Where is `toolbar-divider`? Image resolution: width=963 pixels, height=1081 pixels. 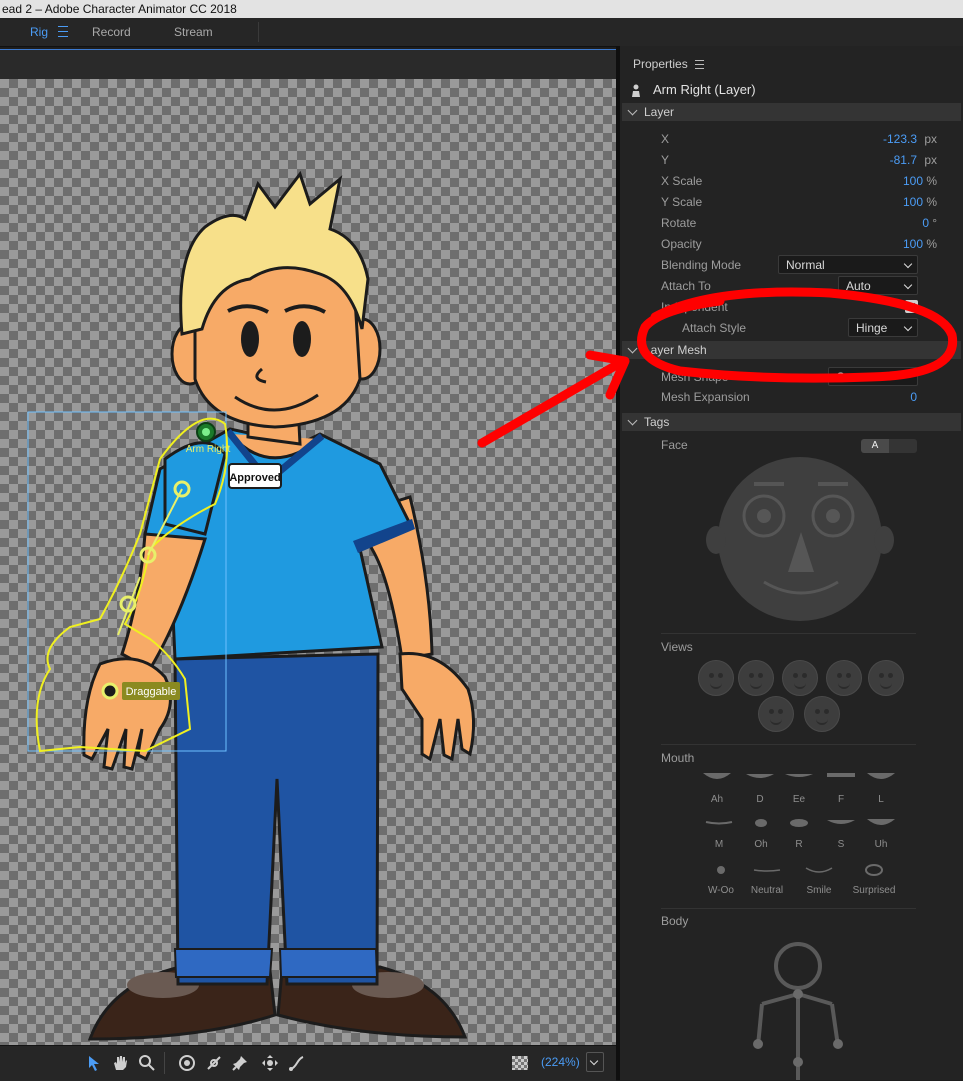 toolbar-divider is located at coordinates (164, 1063).